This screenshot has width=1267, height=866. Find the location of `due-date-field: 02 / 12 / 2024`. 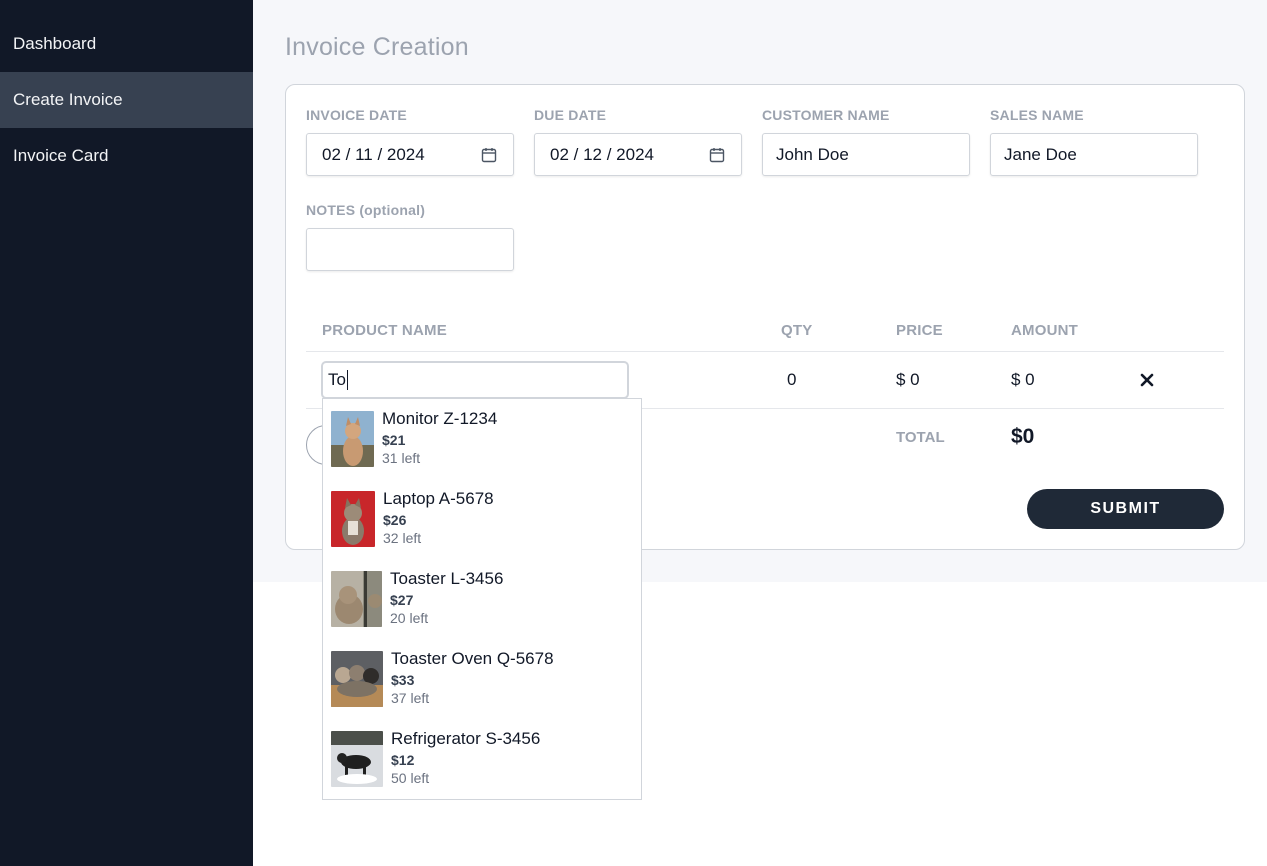

due-date-field: 02 / 12 / 2024 is located at coordinates (638, 154).